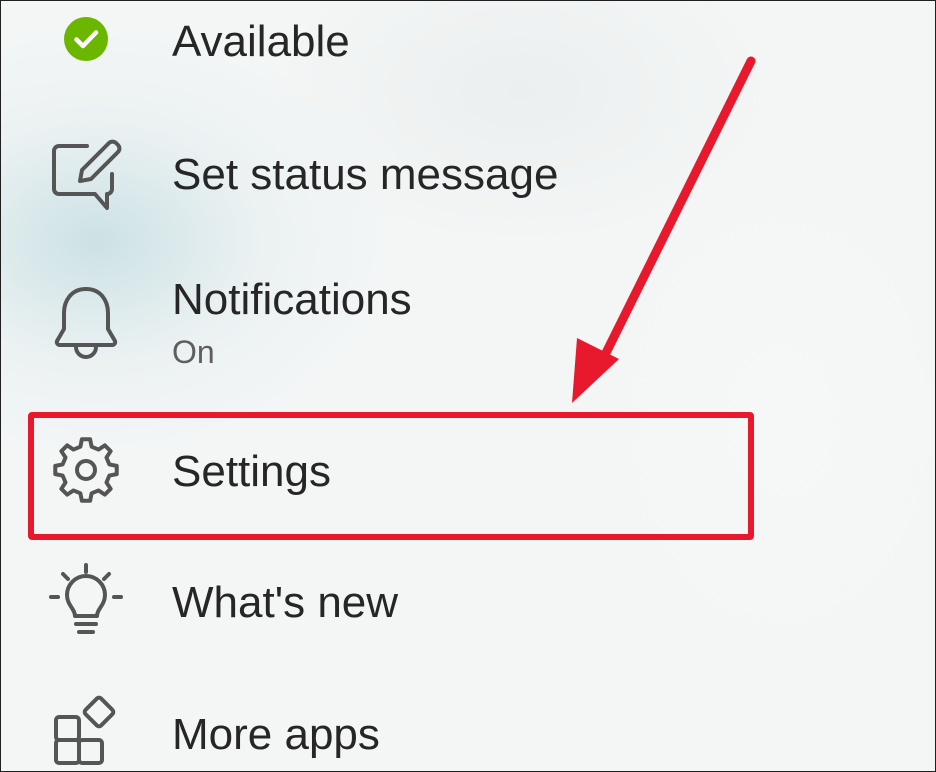 This screenshot has width=936, height=772. Describe the element at coordinates (86, 40) in the screenshot. I see `check-circle-icon` at that location.